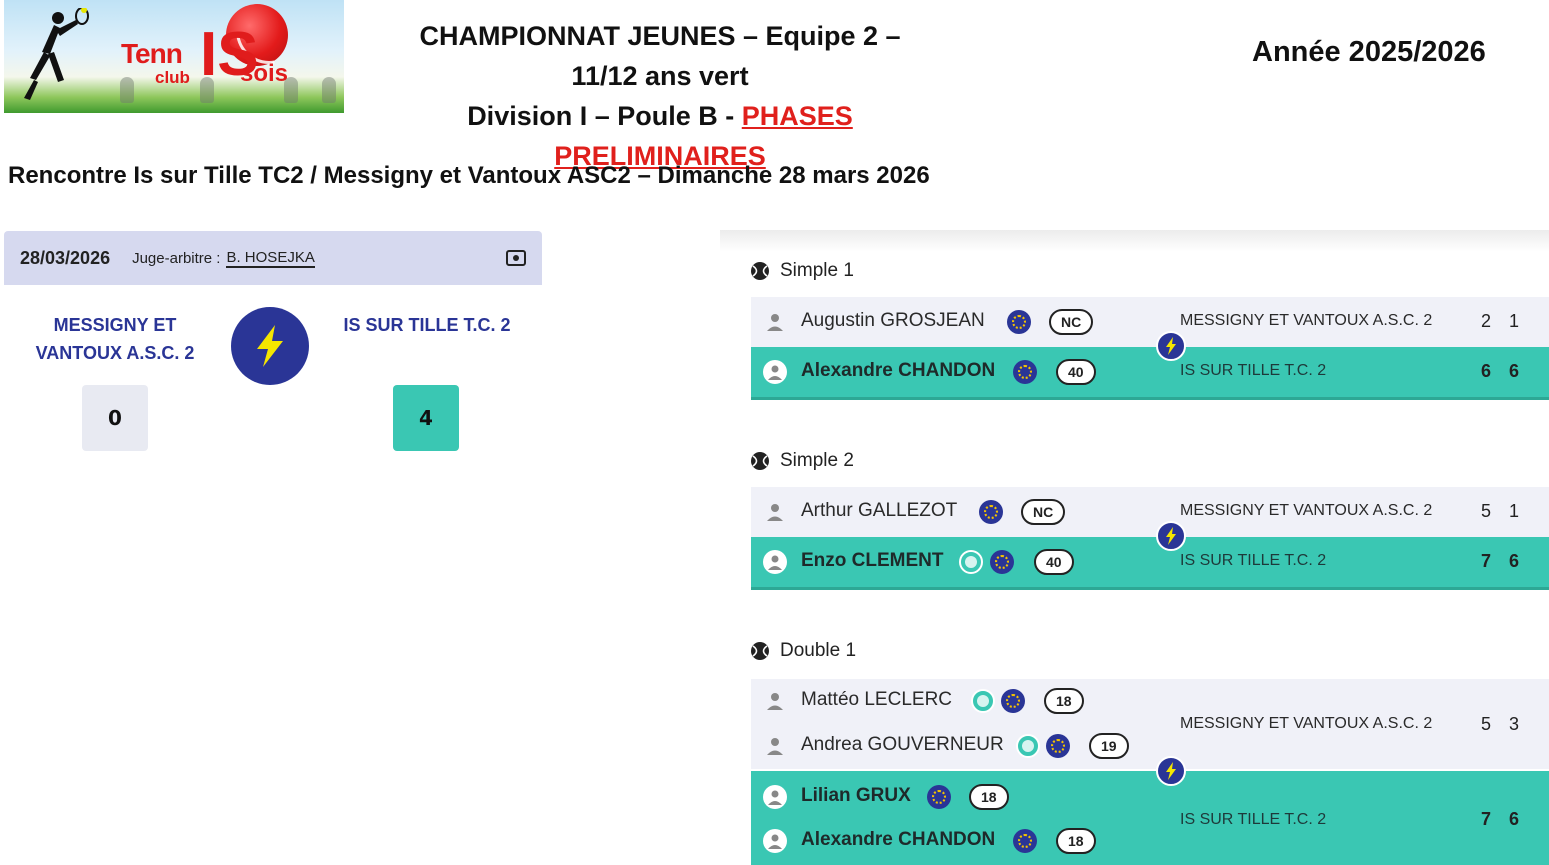 The width and height of the screenshot is (1549, 865). What do you see at coordinates (516, 258) in the screenshot?
I see `scoresheet-icon` at bounding box center [516, 258].